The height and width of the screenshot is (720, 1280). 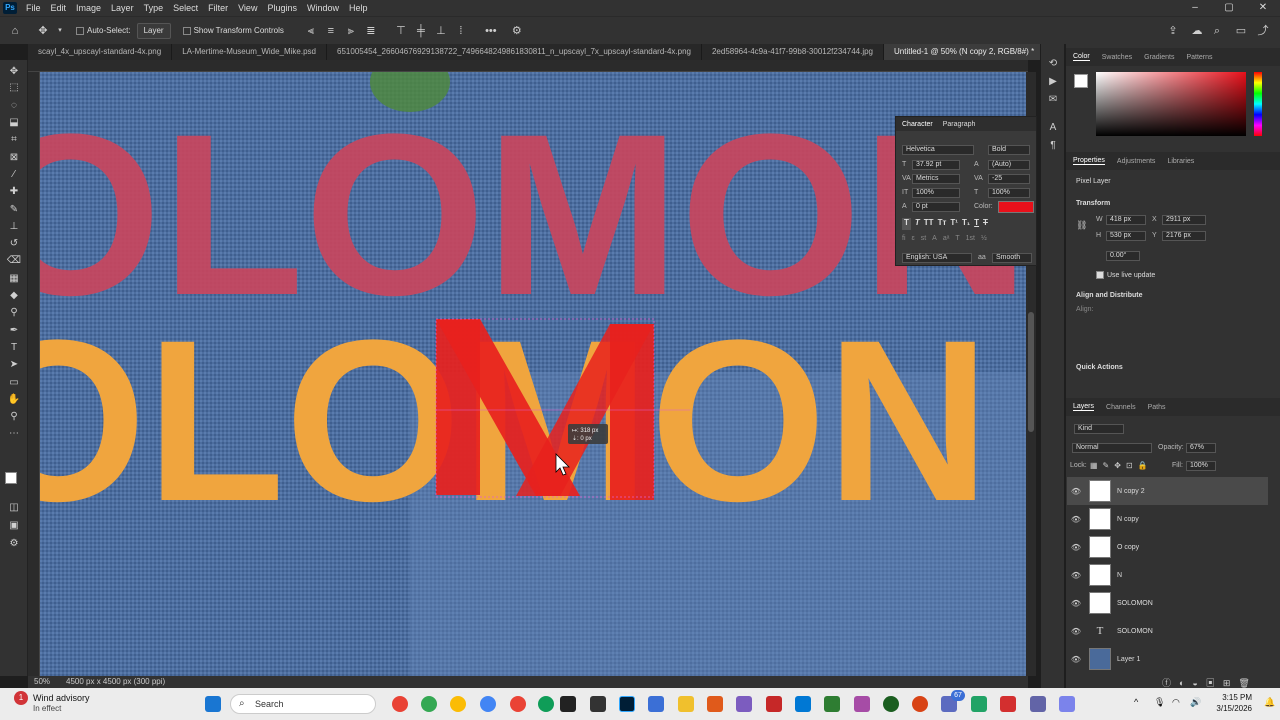 I want to click on start-icon, so click(x=213, y=704).